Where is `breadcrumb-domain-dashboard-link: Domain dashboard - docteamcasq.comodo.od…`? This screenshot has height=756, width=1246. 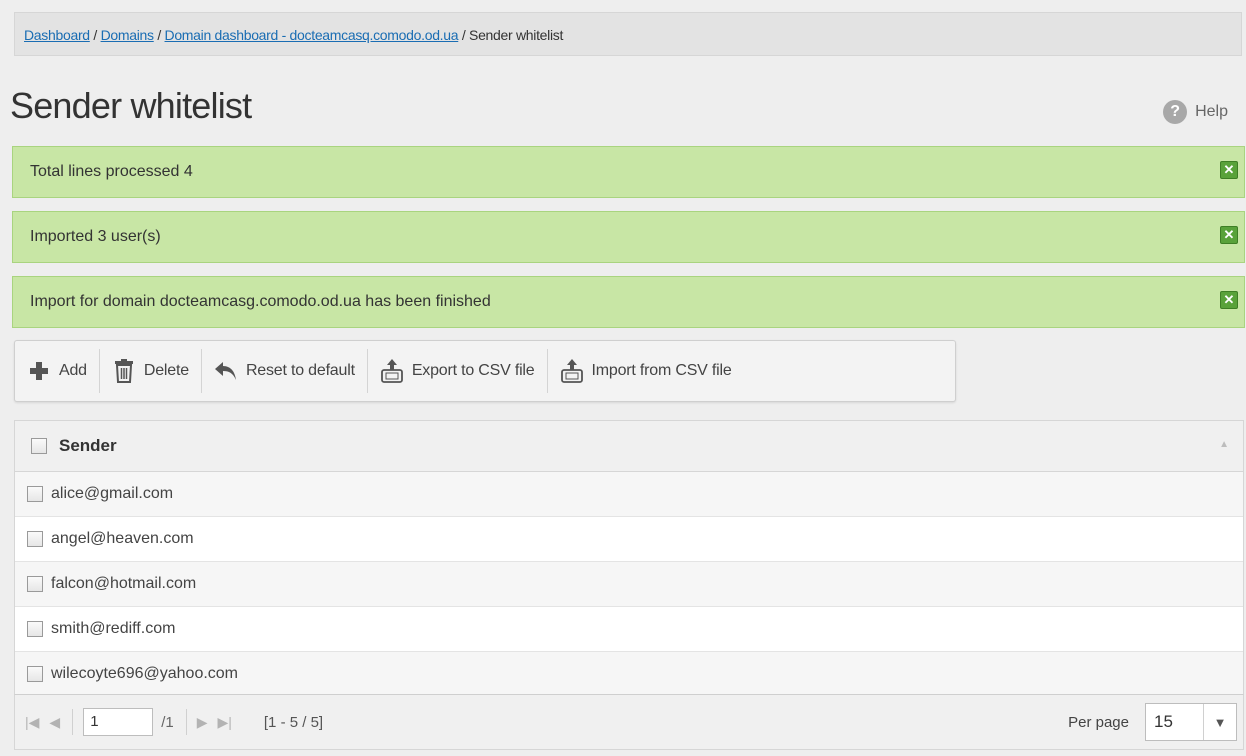 breadcrumb-domain-dashboard-link: Domain dashboard - docteamcasq.comodo.od… is located at coordinates (312, 35).